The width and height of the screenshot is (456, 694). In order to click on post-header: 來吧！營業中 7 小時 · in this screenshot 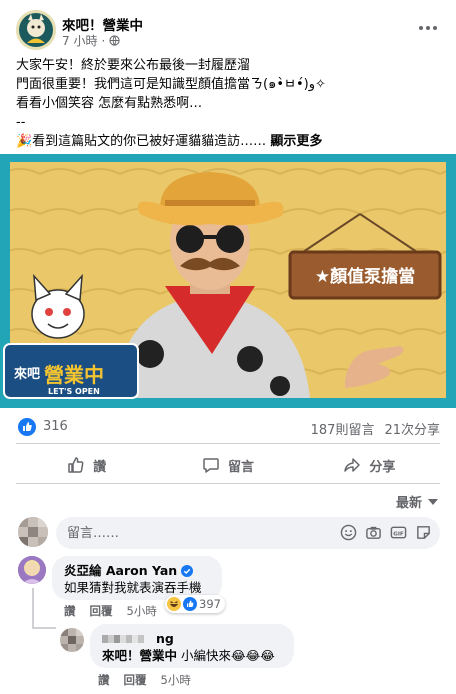, I will do `click(228, 30)`.